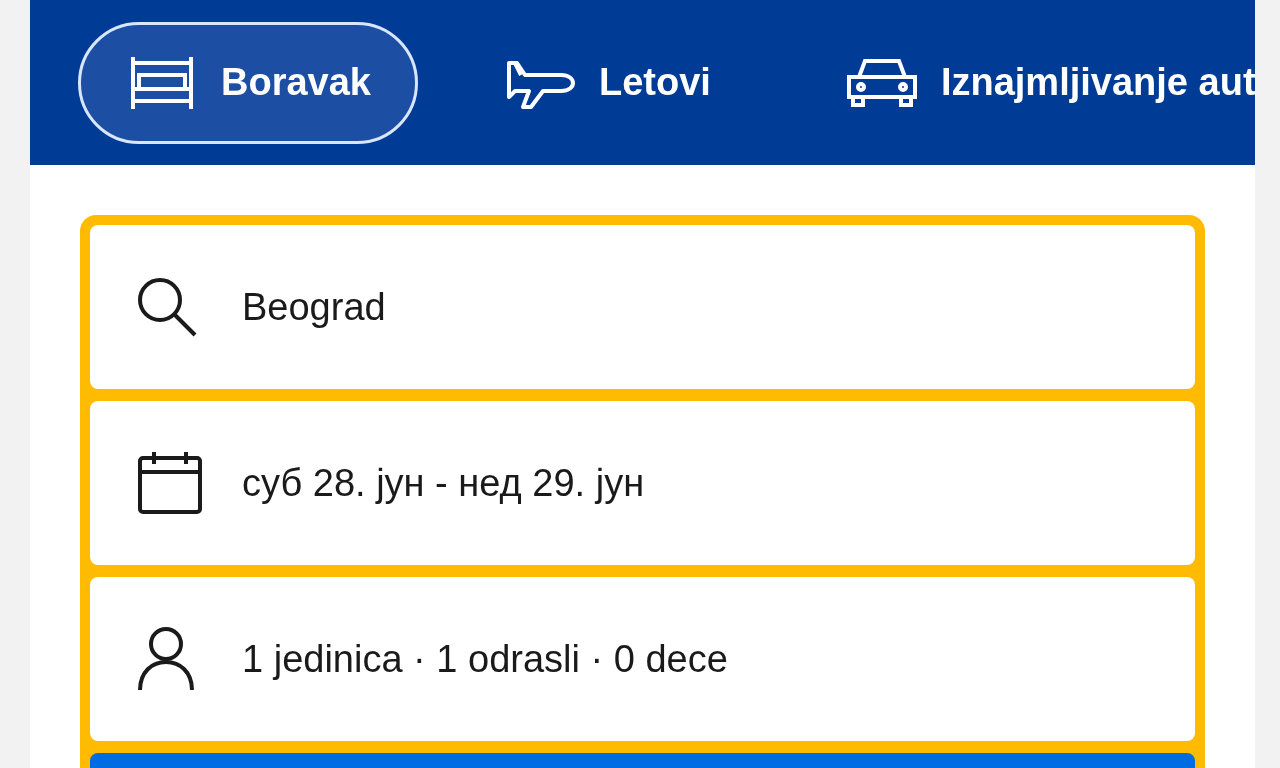 The height and width of the screenshot is (768, 1280). What do you see at coordinates (881, 82) in the screenshot?
I see `car-icon` at bounding box center [881, 82].